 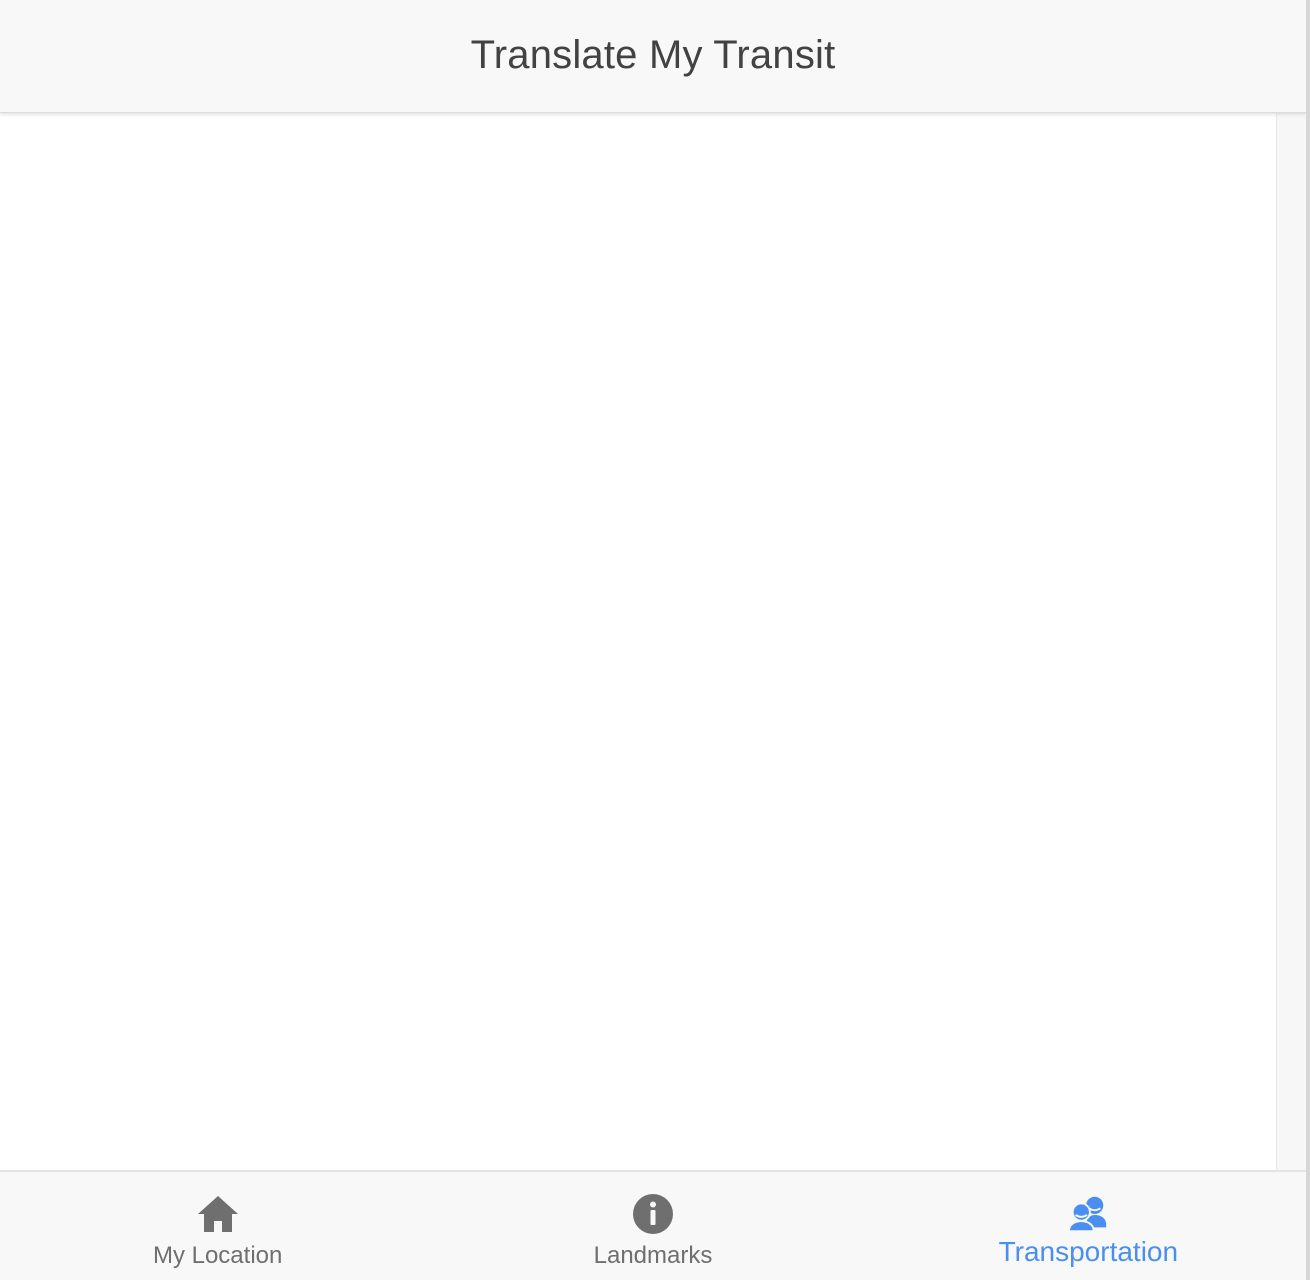 I want to click on scrollbar, so click(x=1291, y=641).